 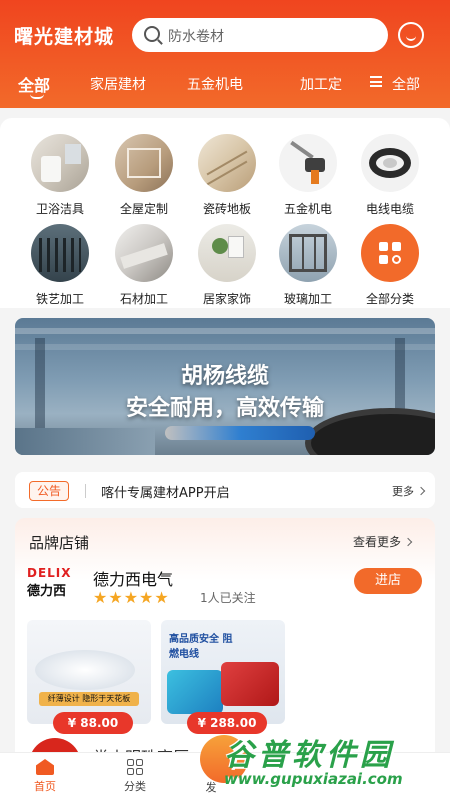 What do you see at coordinates (403, 491) in the screenshot?
I see `notice-more-label: 更多` at bounding box center [403, 491].